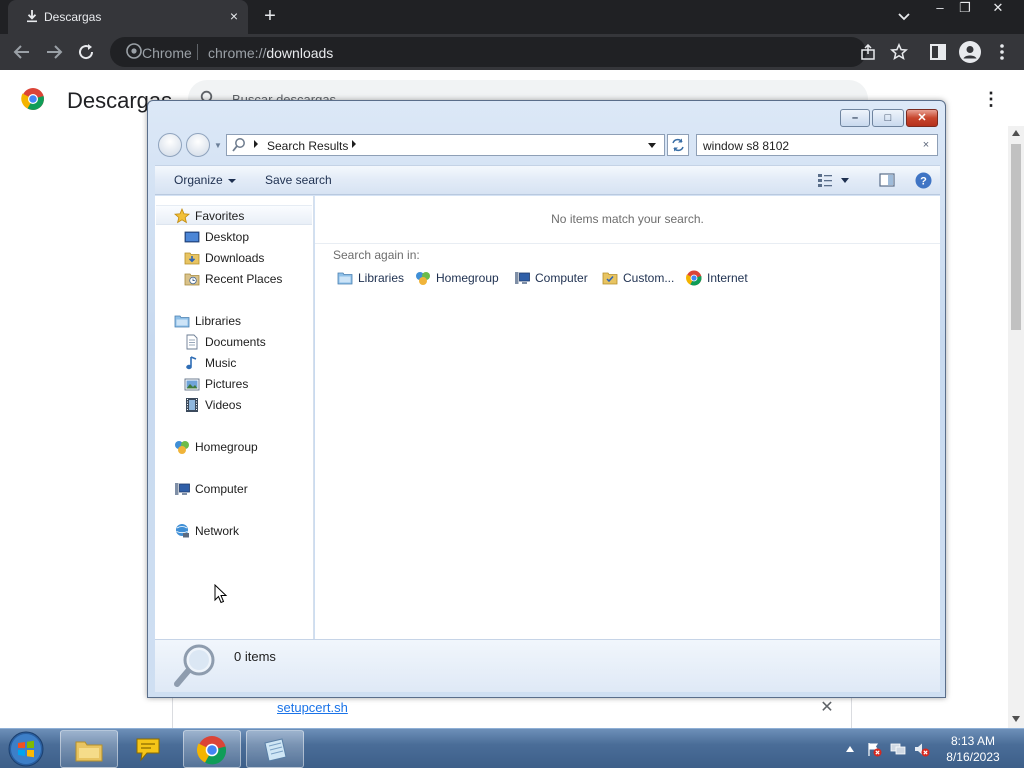  What do you see at coordinates (198, 145) in the screenshot?
I see `forward-button` at bounding box center [198, 145].